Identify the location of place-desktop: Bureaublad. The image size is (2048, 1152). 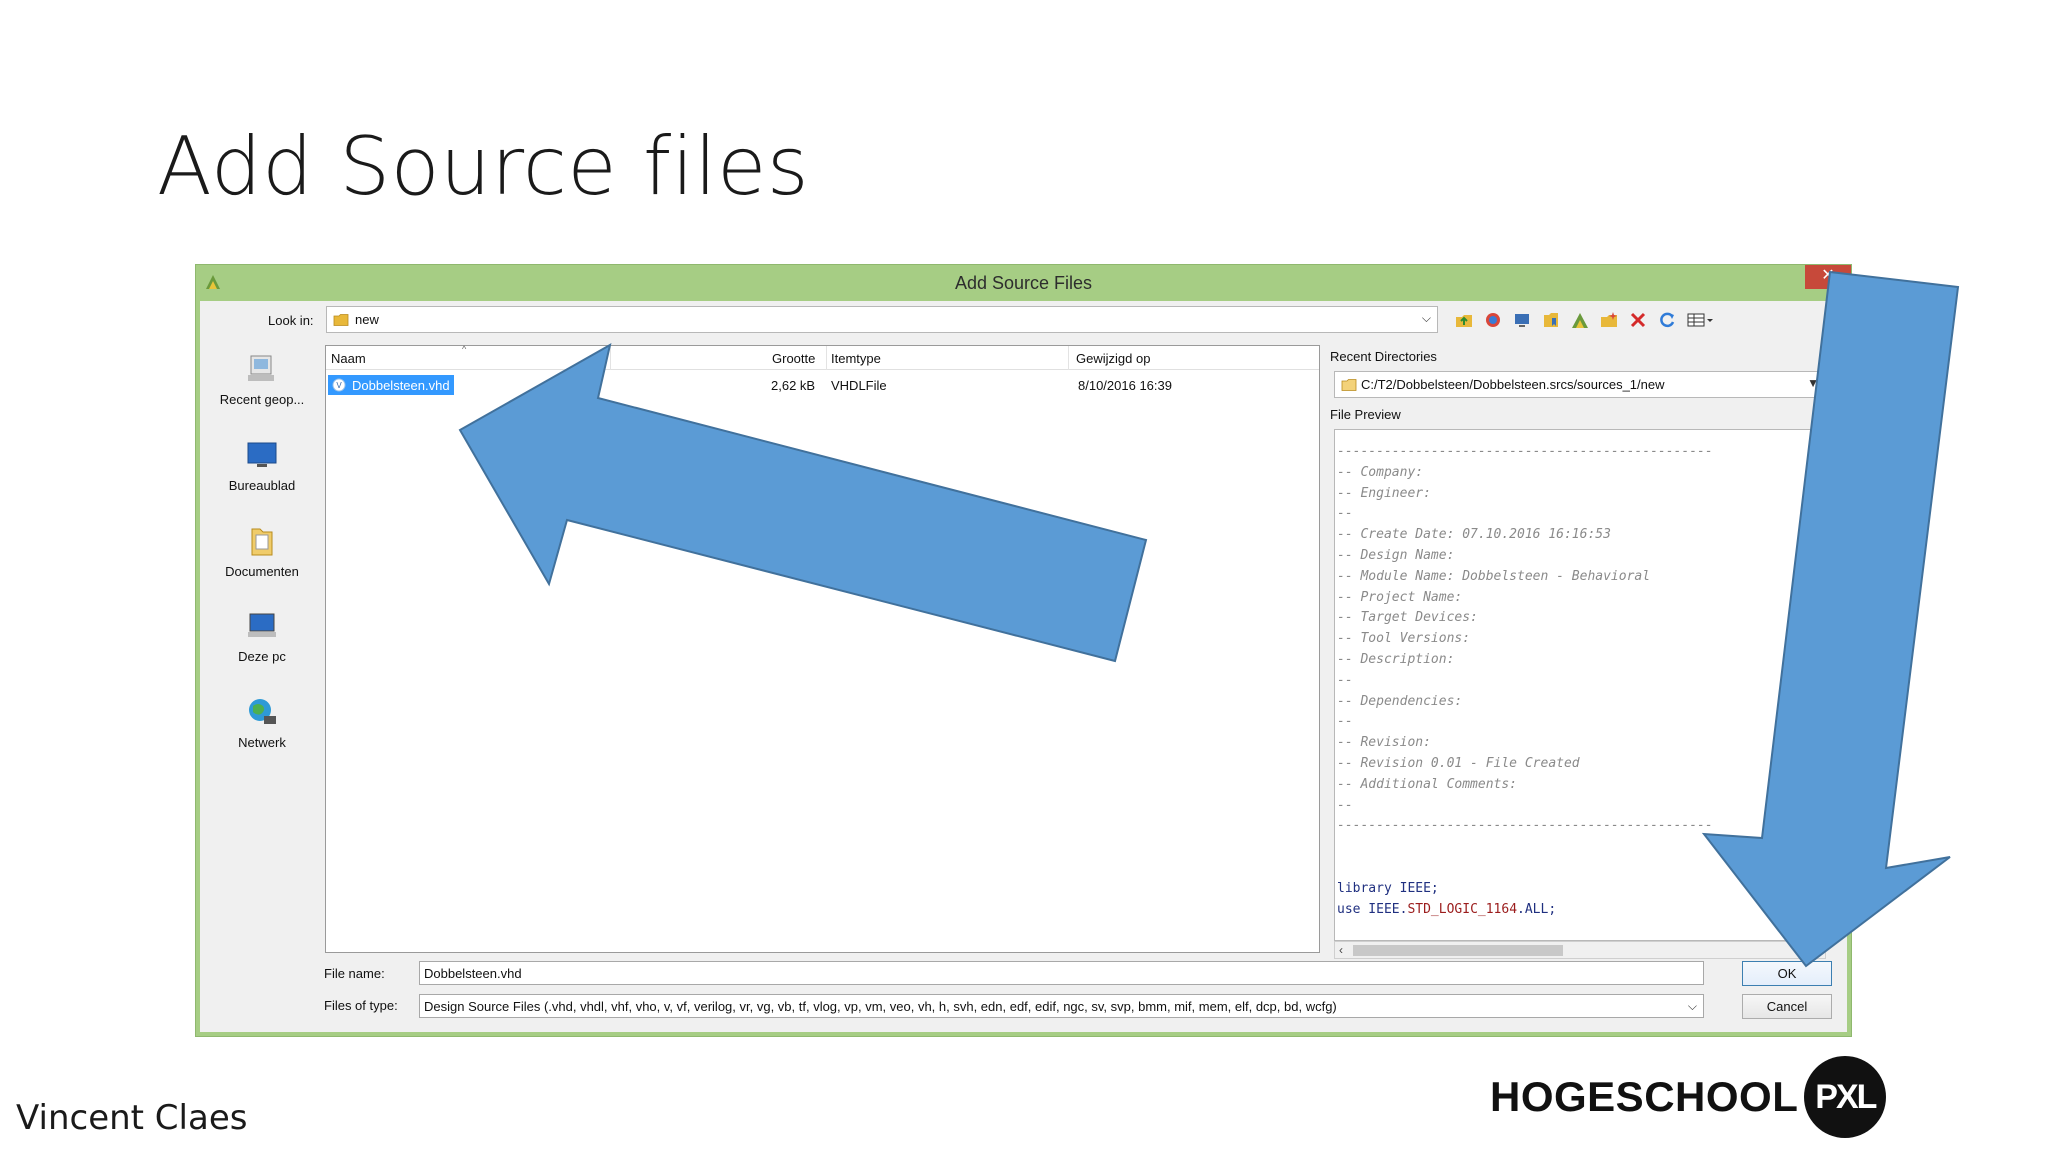
(262, 466).